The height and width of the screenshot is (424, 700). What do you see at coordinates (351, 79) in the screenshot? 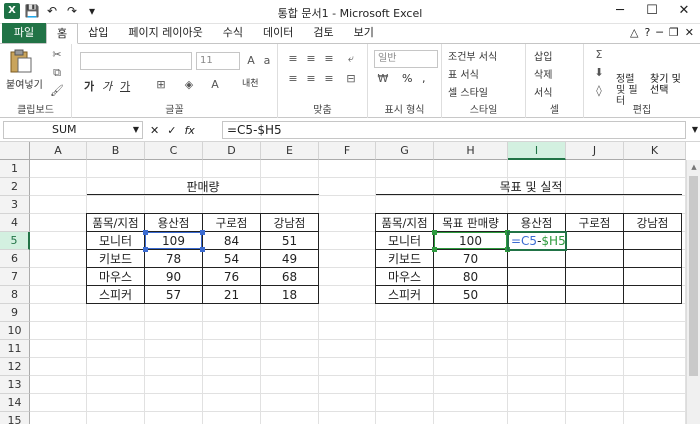
I see `merge-center-icon: ⊟` at bounding box center [351, 79].